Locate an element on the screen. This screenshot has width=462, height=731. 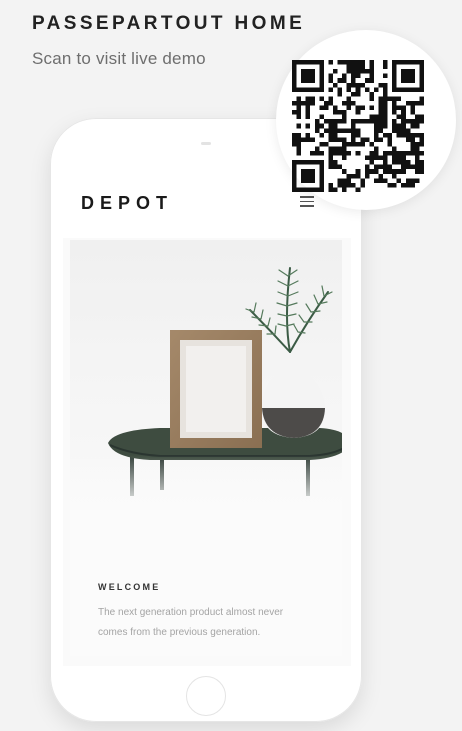
qr-code-icon is located at coordinates (358, 126).